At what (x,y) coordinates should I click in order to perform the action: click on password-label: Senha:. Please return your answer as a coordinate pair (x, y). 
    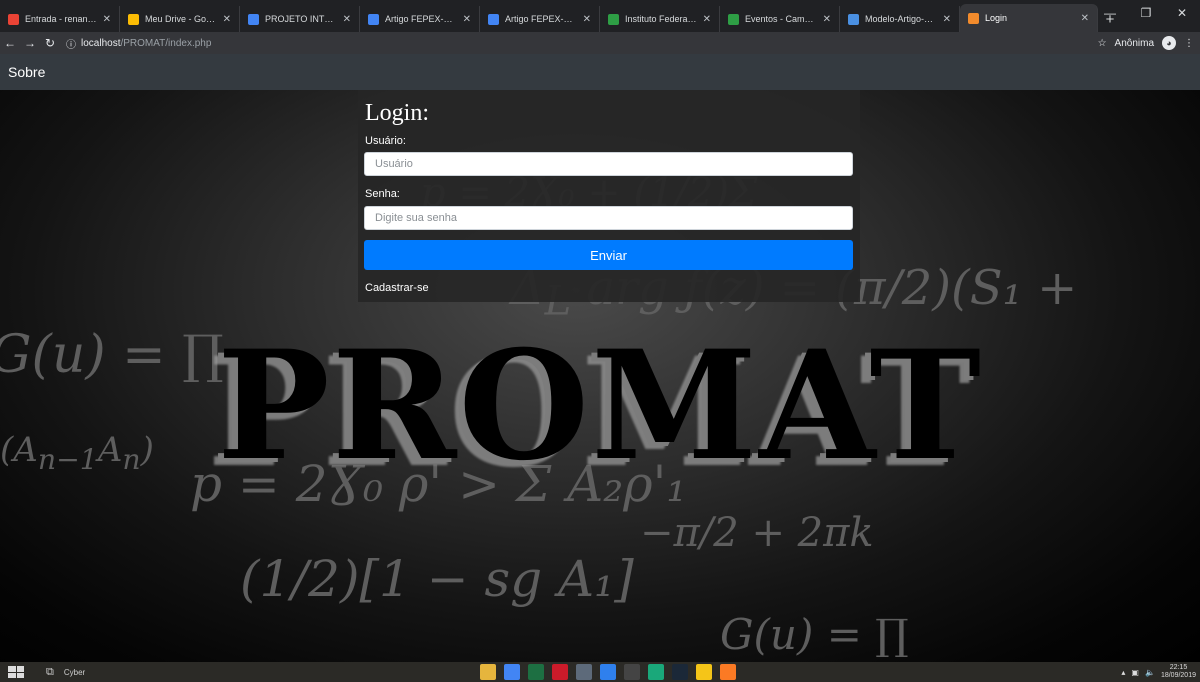
    Looking at the image, I should click on (382, 194).